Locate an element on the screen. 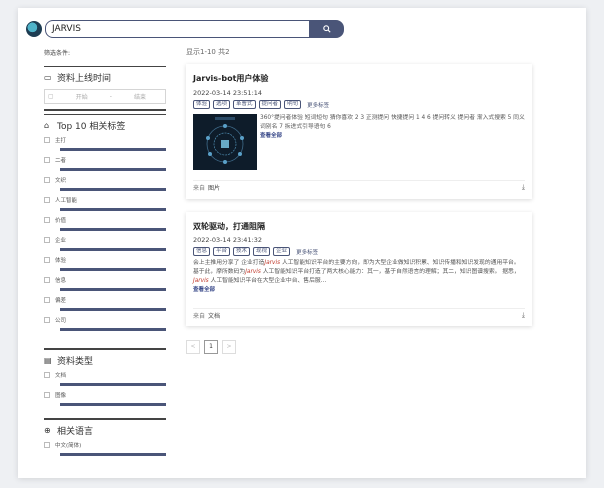 This screenshot has width=604, height=488. tag-chip: 体验 is located at coordinates (202, 104).